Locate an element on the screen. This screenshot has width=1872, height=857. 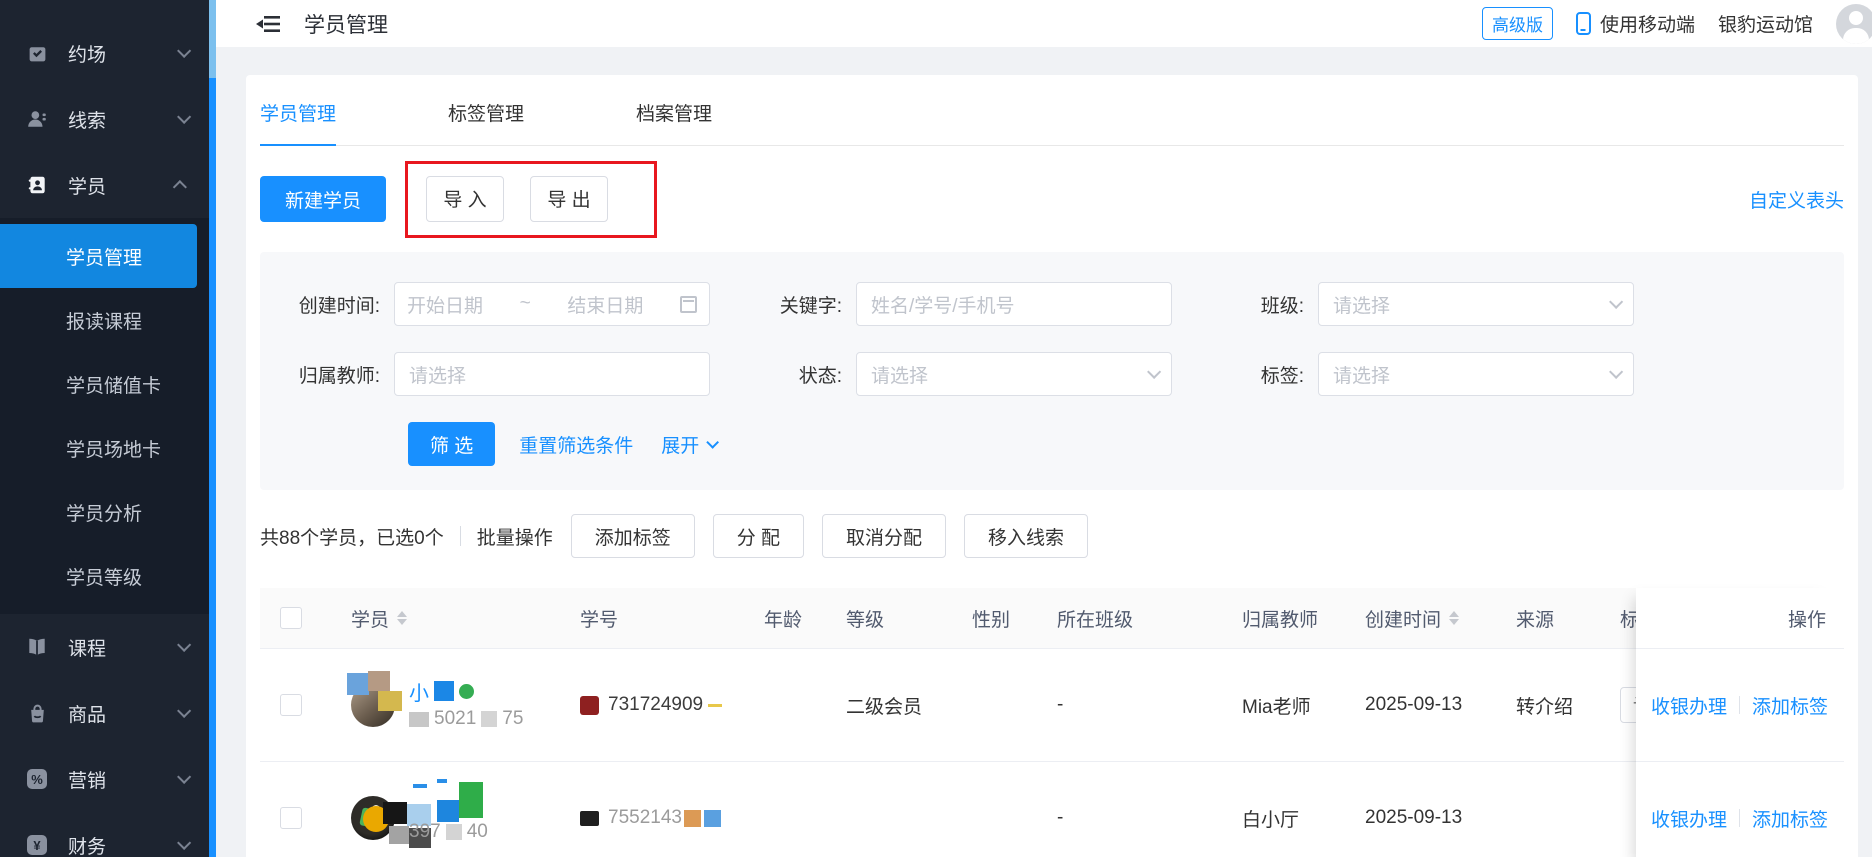
page-title: 学员管理 is located at coordinates (346, 25).